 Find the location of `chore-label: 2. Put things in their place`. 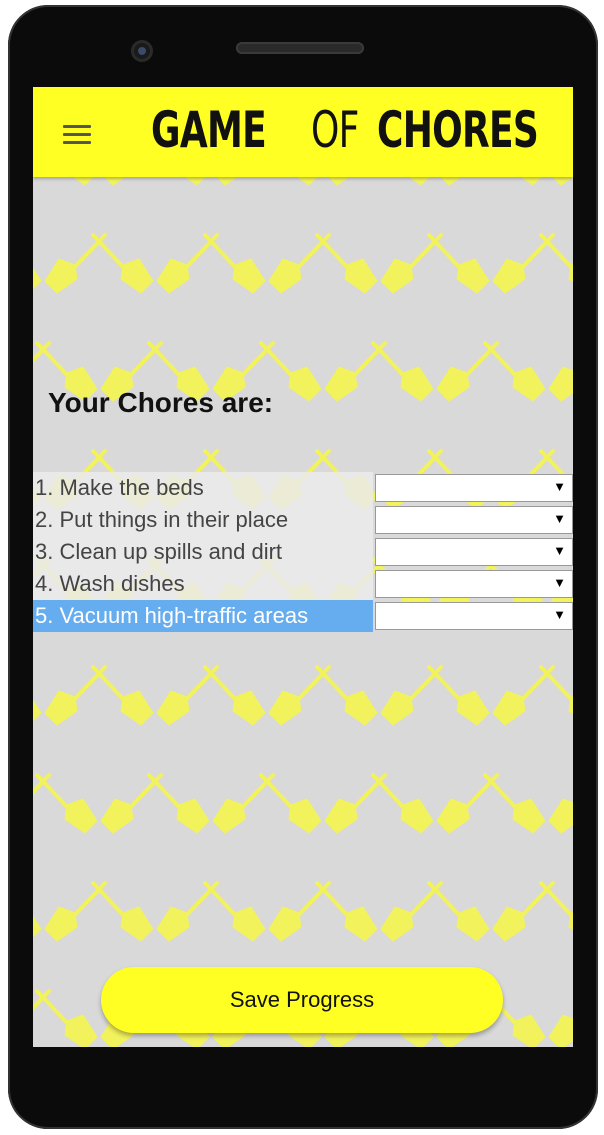

chore-label: 2. Put things in their place is located at coordinates (203, 520).